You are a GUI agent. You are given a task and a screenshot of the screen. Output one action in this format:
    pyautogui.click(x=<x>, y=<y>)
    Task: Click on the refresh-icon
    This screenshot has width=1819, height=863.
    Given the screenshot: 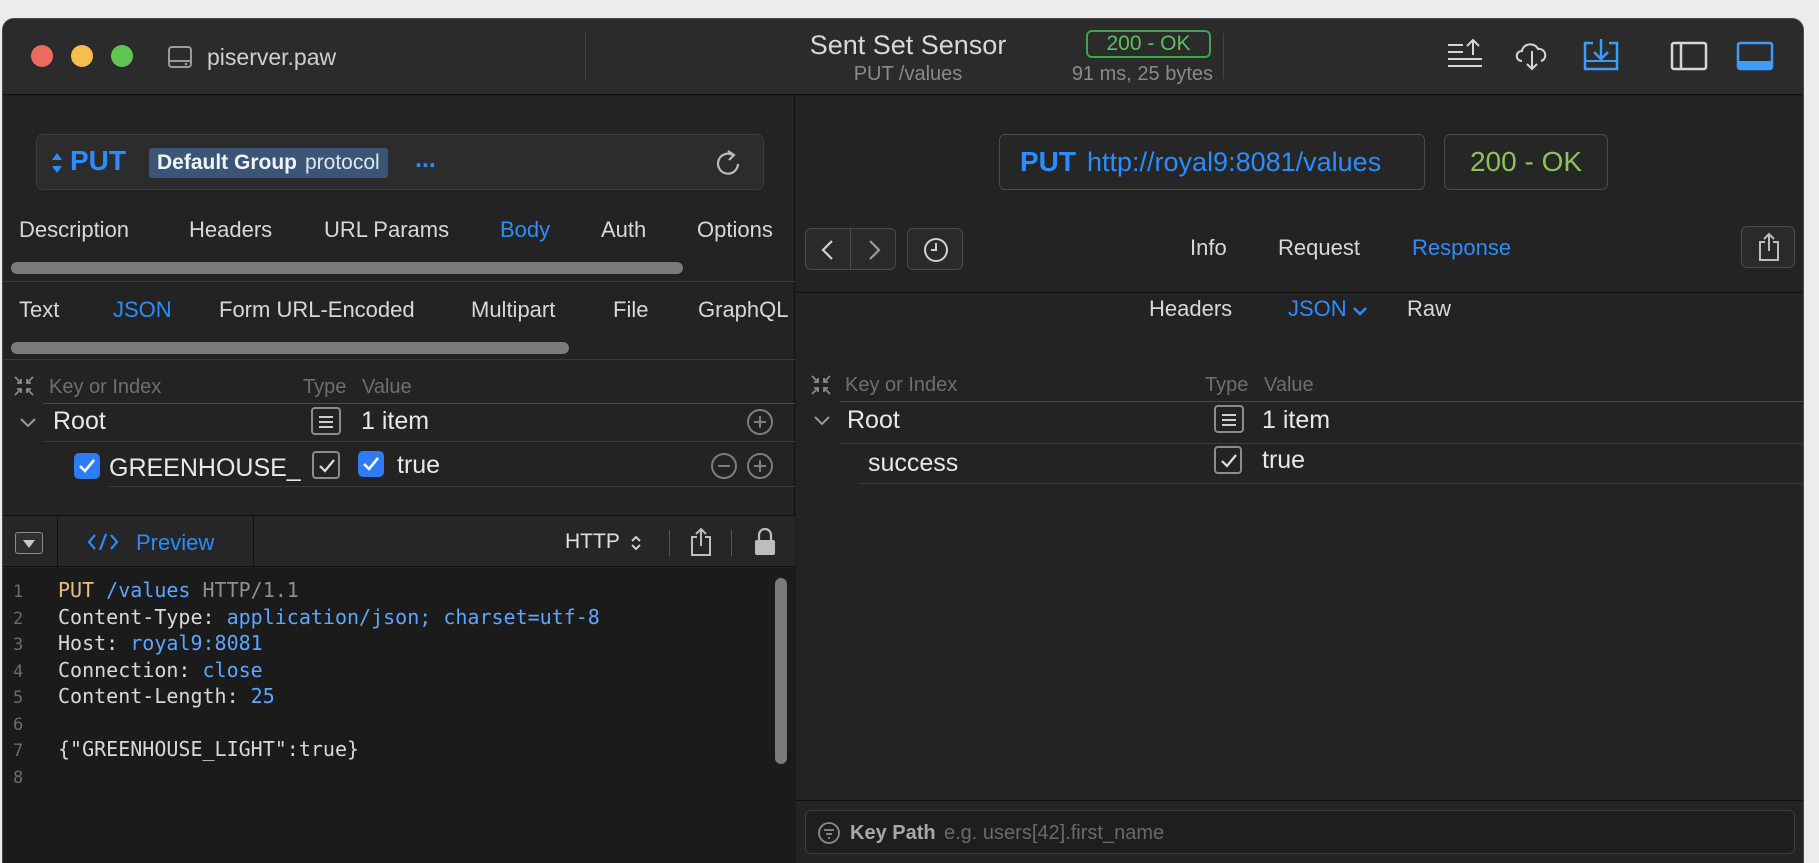 What is the action you would take?
    pyautogui.click(x=729, y=163)
    